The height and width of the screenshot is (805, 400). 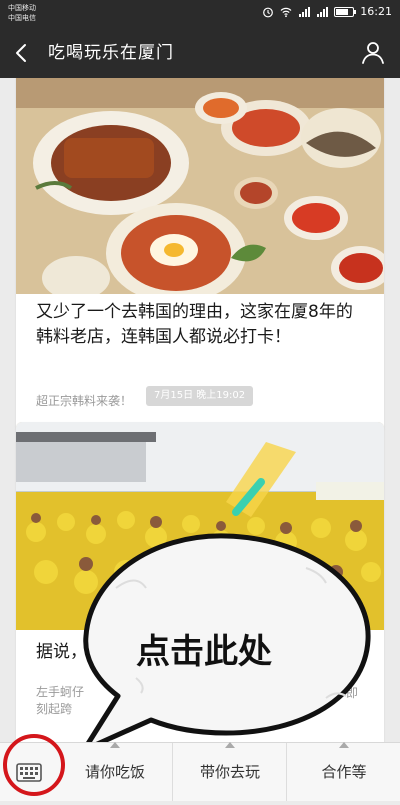 I want to click on page-title: 吃喝玩乐在厦门, so click(x=111, y=53).